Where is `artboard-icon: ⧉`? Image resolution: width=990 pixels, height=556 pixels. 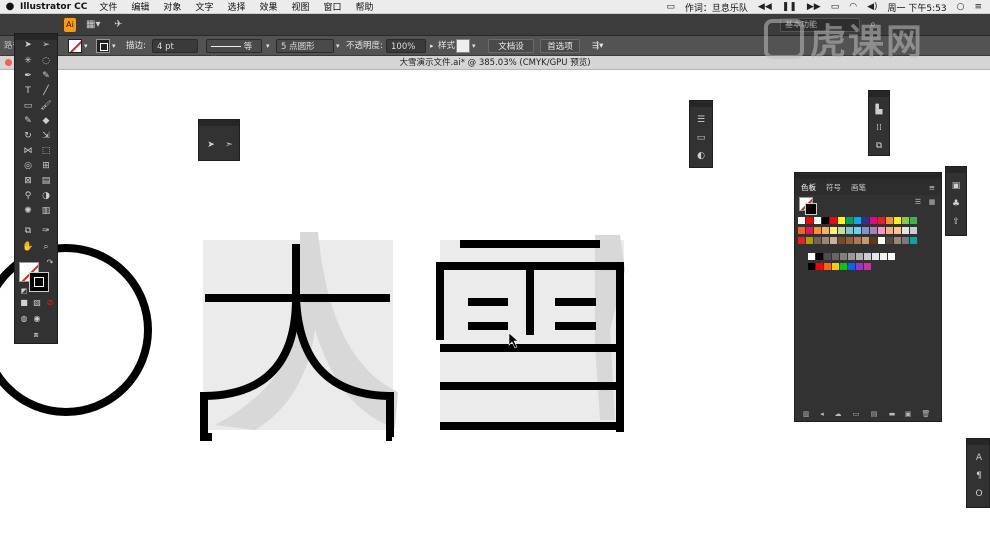
artboard-icon: ⧉ is located at coordinates (28, 231).